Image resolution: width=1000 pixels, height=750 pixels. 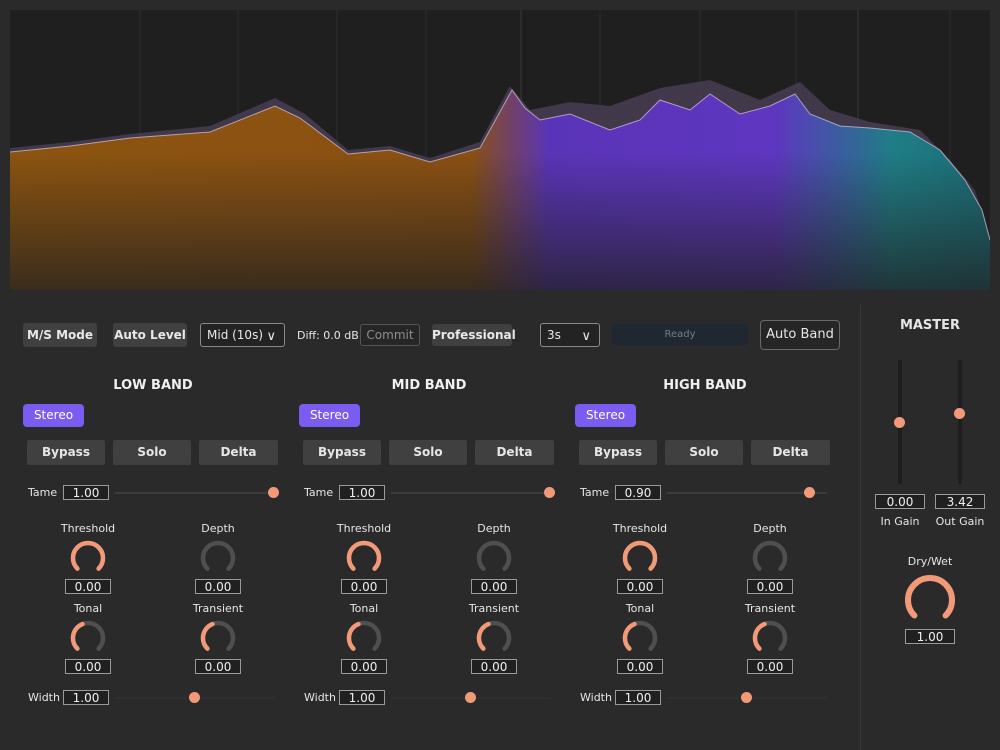 I want to click on band-title: LOW BAND, so click(x=153, y=385).